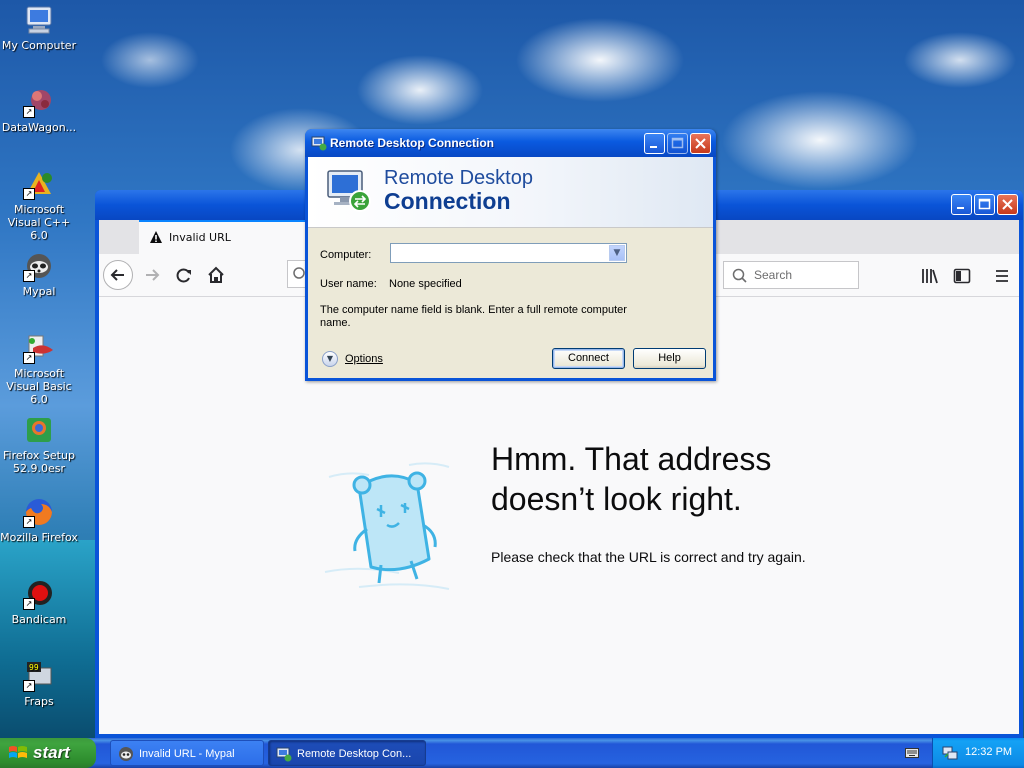 The width and height of the screenshot is (1024, 768). What do you see at coordinates (387, 526) in the screenshot?
I see `confused-critter-illustration` at bounding box center [387, 526].